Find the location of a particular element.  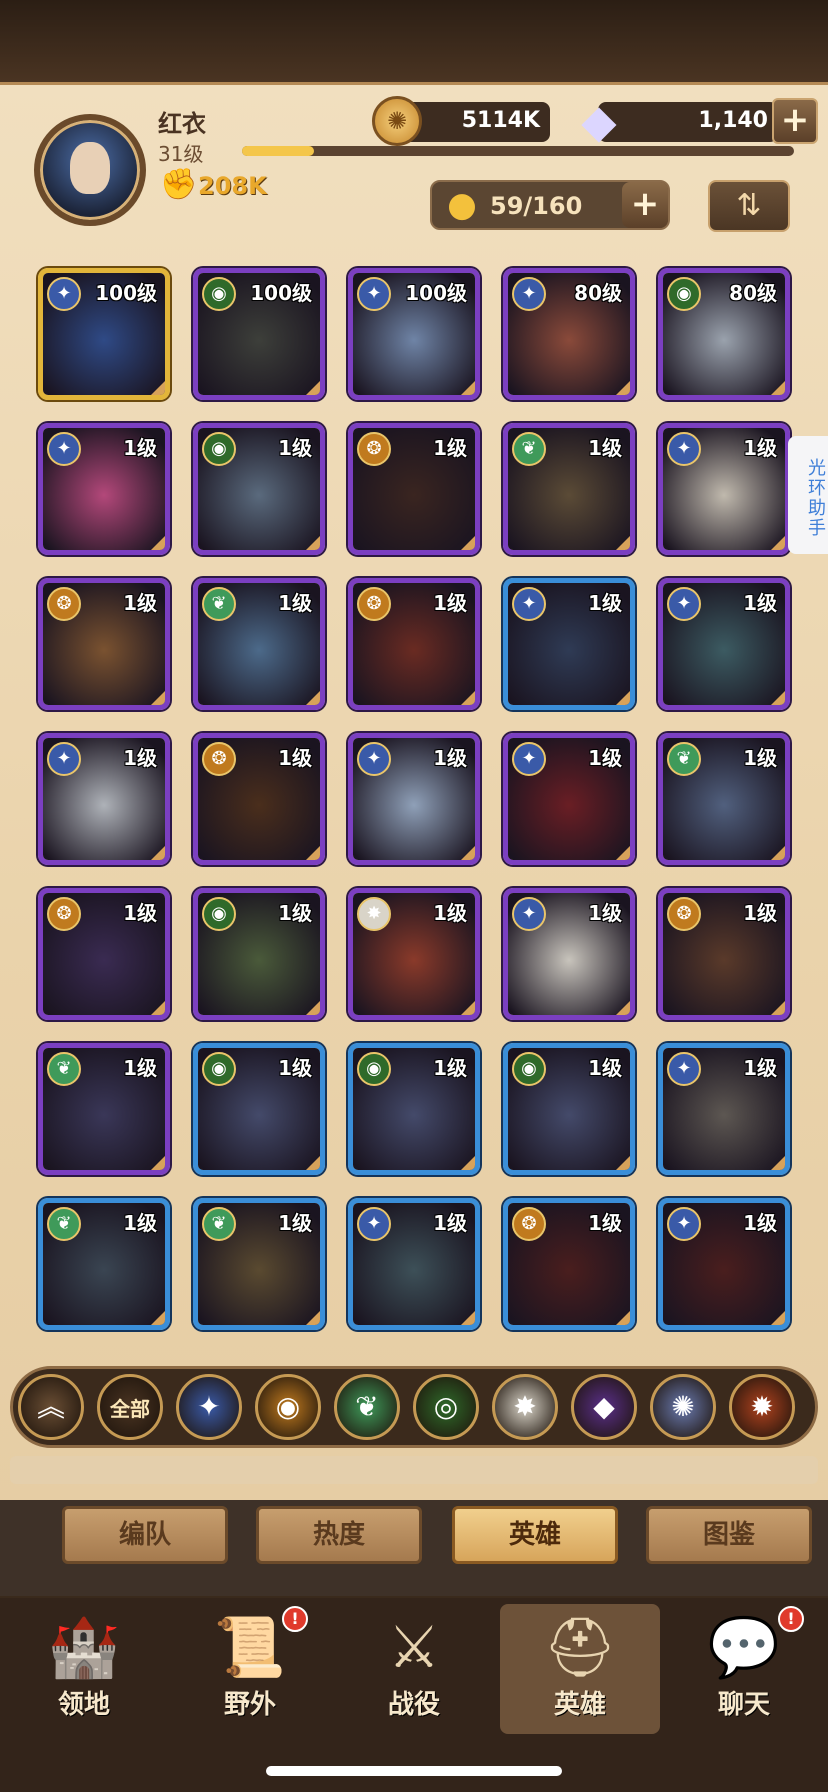

tab-codex: 图鉴 is located at coordinates (729, 1535).